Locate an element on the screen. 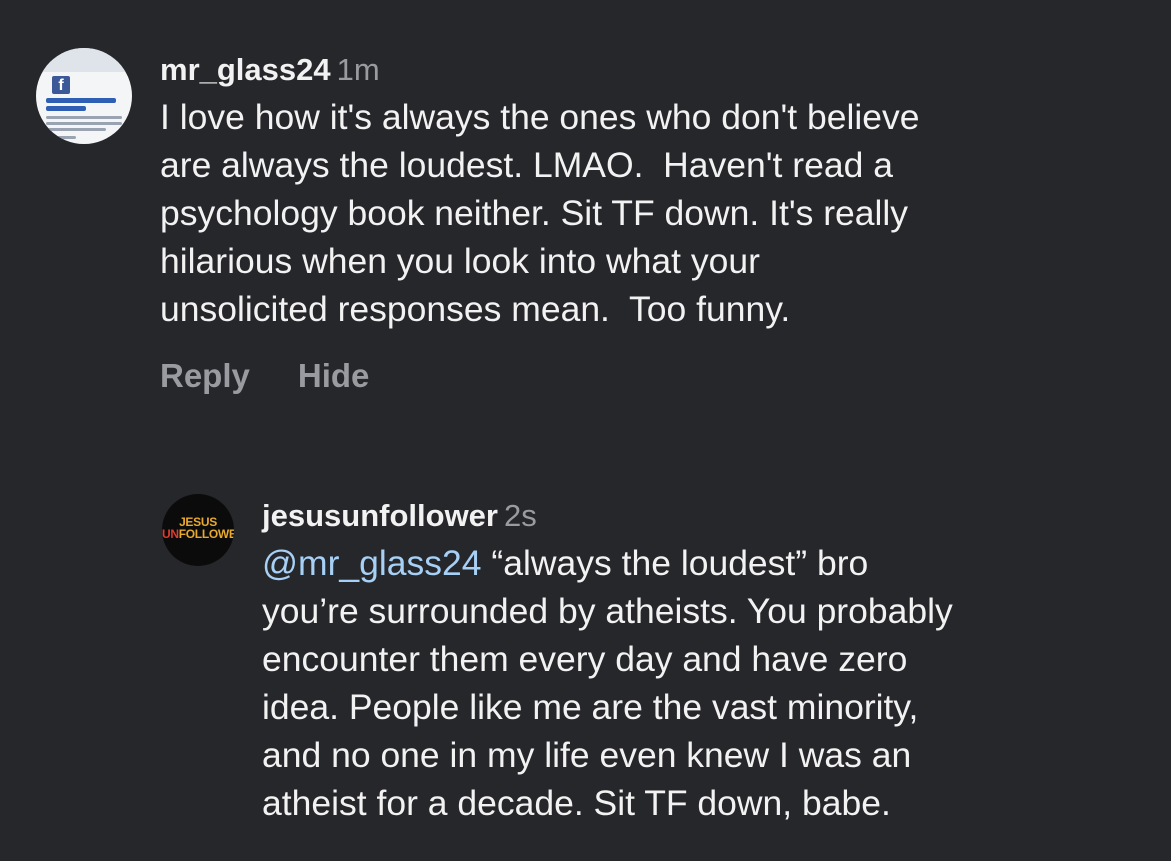  hide-button: Hide is located at coordinates (334, 375).